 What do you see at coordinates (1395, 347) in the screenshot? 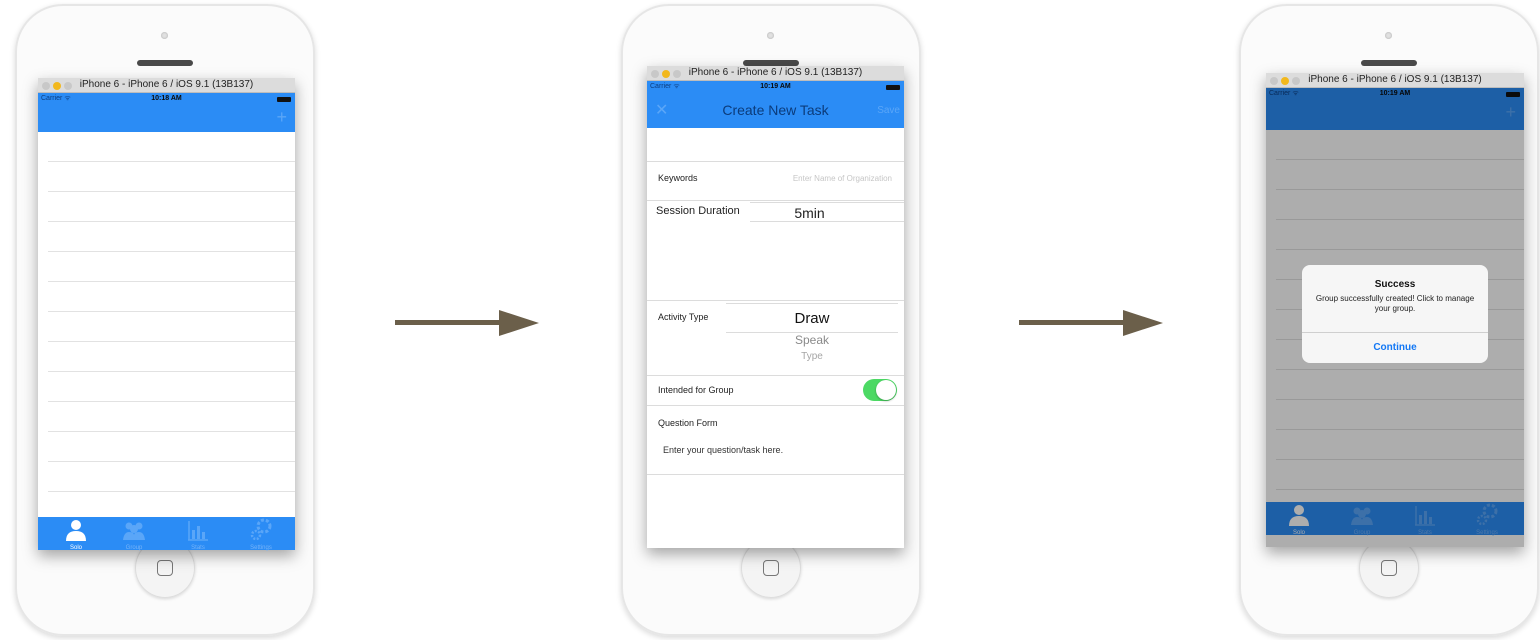
I see `continue-button: Continue` at bounding box center [1395, 347].